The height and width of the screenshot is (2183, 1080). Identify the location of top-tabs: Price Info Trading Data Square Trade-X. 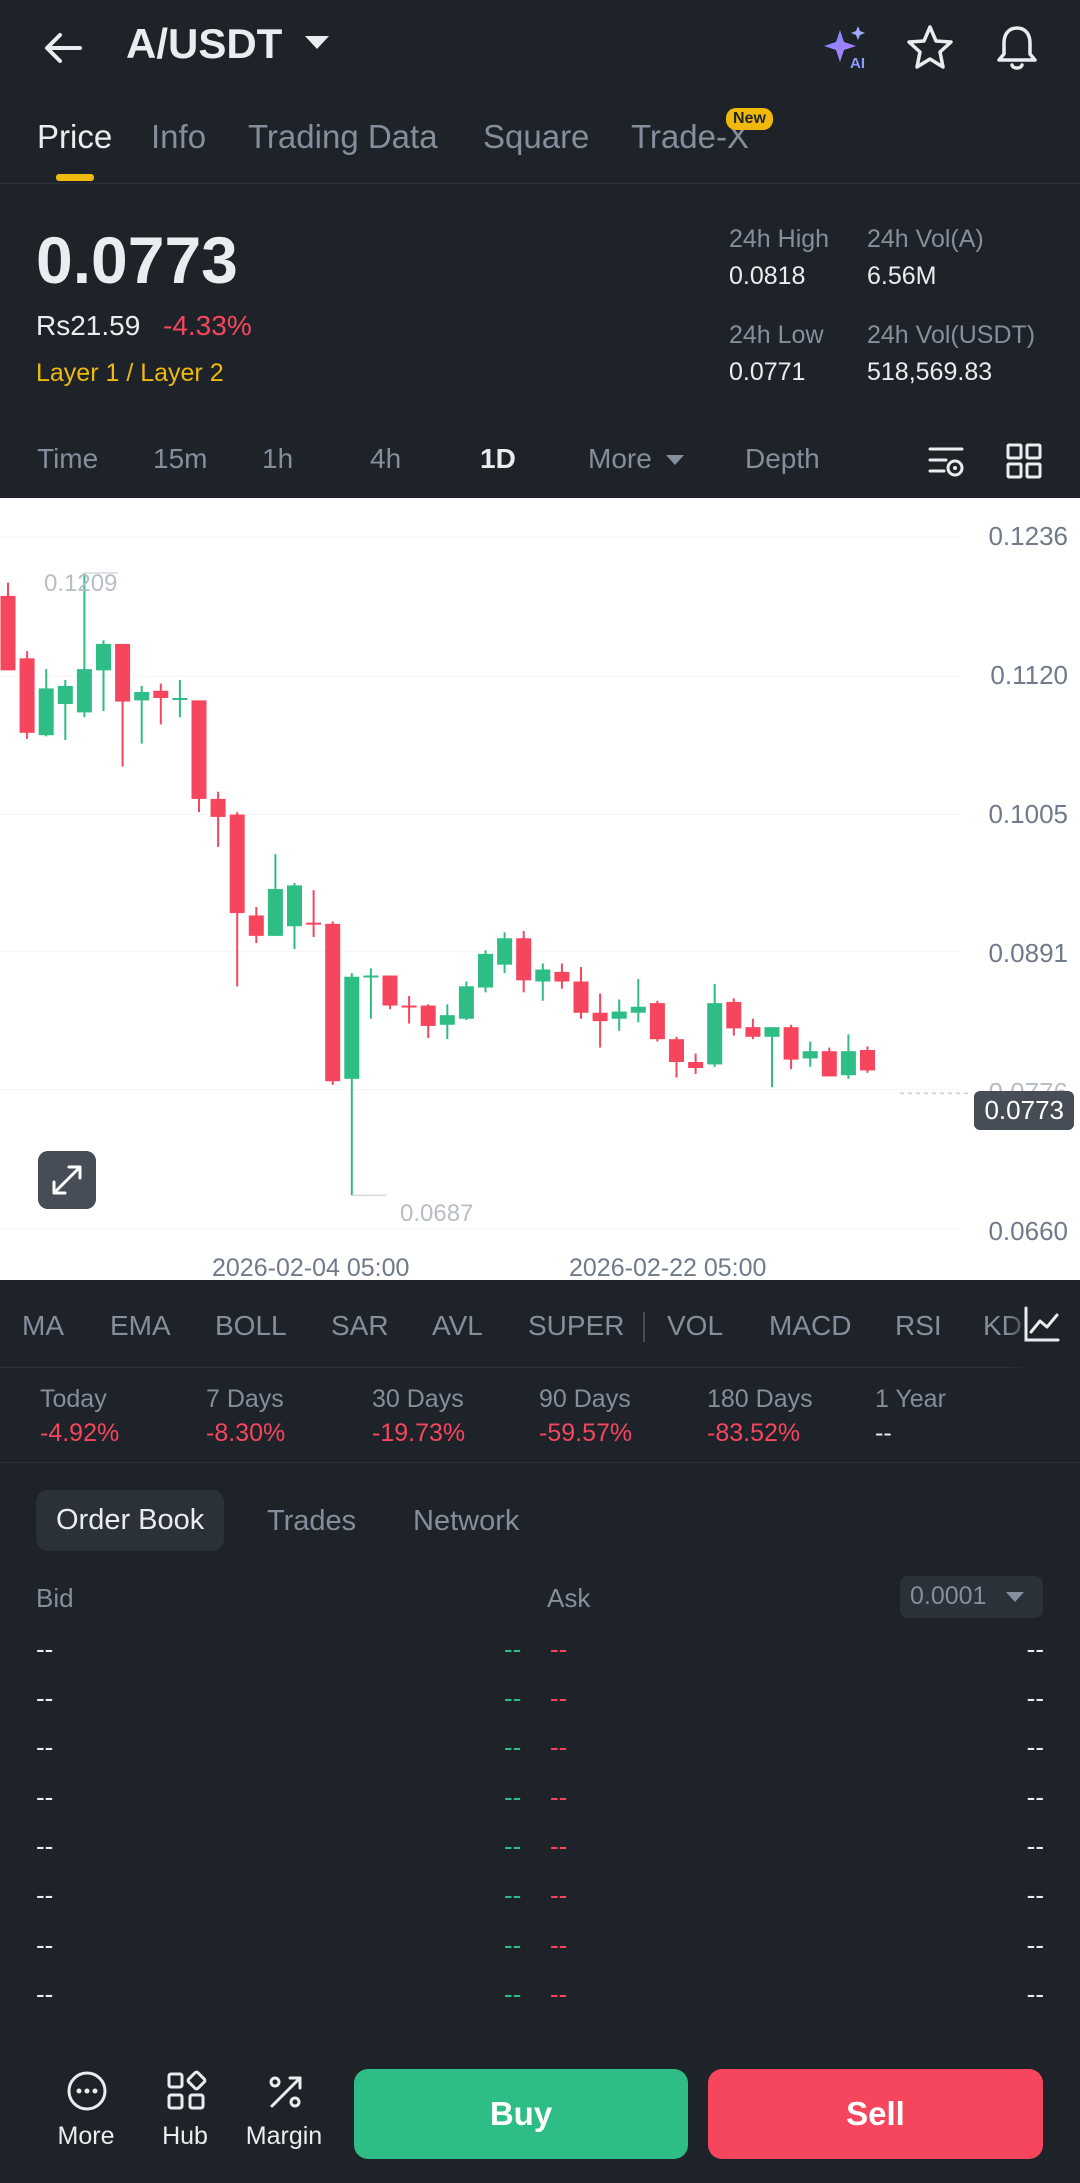
(540, 142).